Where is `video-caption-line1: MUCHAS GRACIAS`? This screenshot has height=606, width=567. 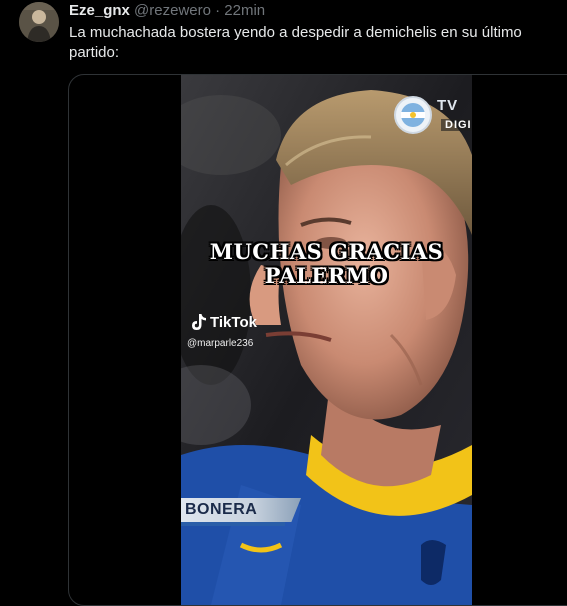 video-caption-line1: MUCHAS GRACIAS is located at coordinates (326, 251).